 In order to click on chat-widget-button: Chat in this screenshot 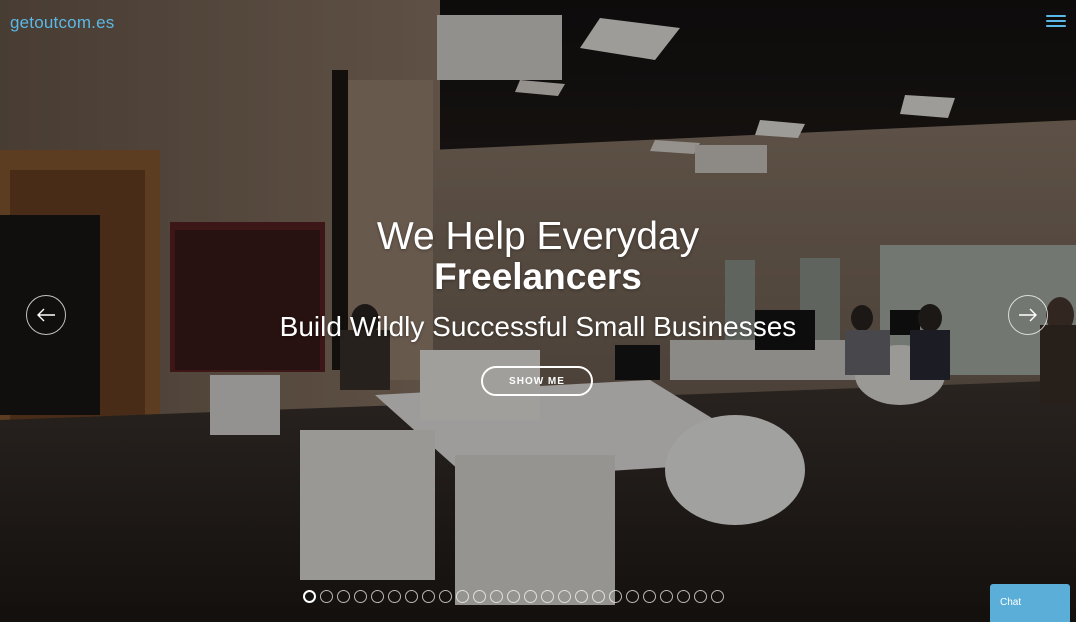, I will do `click(1030, 603)`.